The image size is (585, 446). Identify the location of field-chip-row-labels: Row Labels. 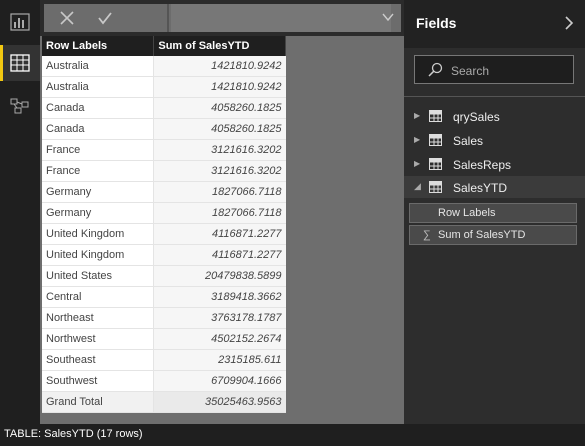
(493, 213).